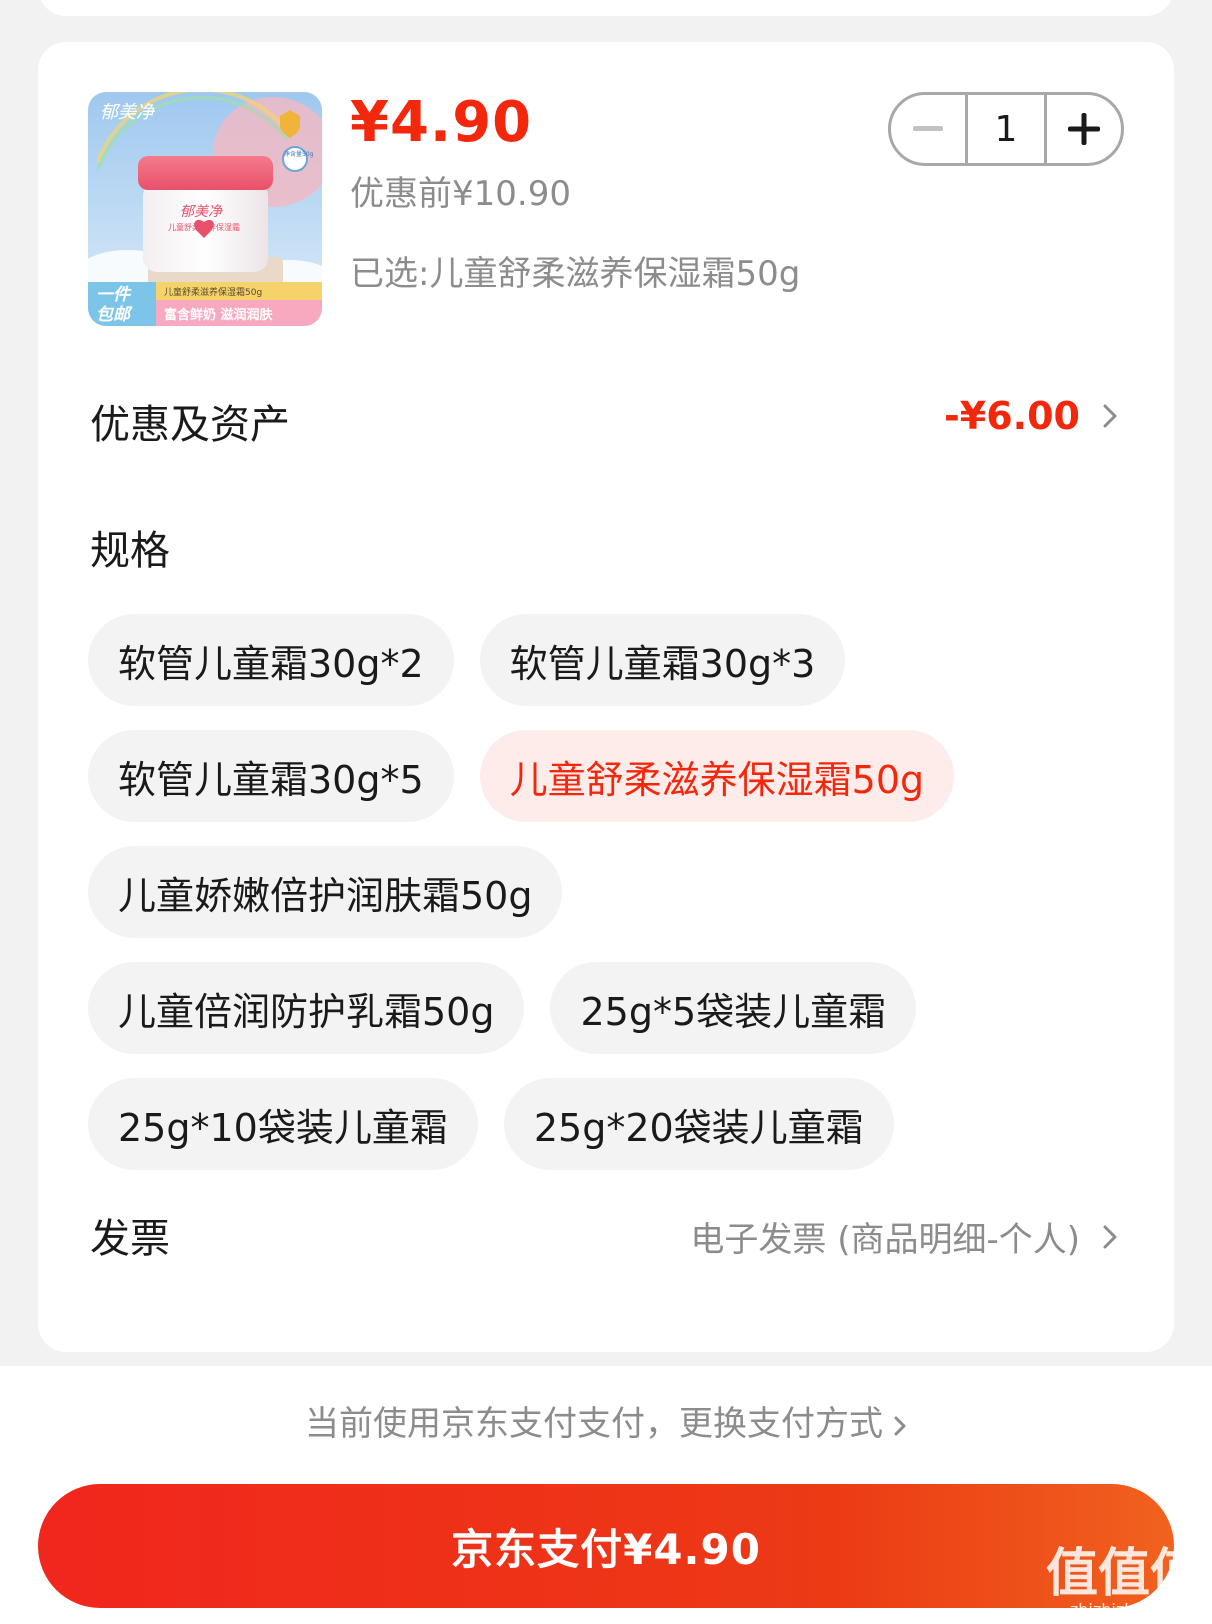 Image resolution: width=1212 pixels, height=1624 pixels. I want to click on previous-card, so click(606, 8).